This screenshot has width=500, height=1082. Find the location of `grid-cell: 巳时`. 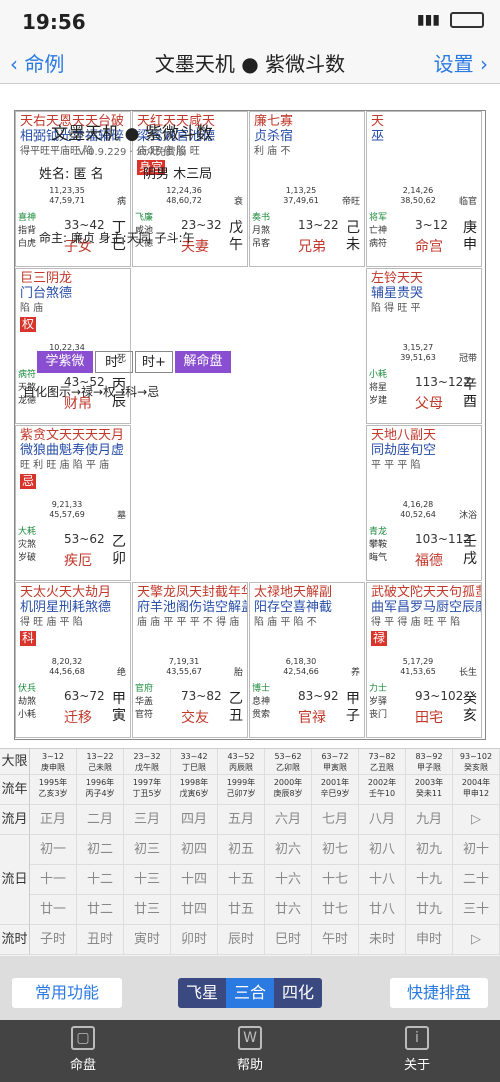

grid-cell: 巳时 is located at coordinates (288, 940).